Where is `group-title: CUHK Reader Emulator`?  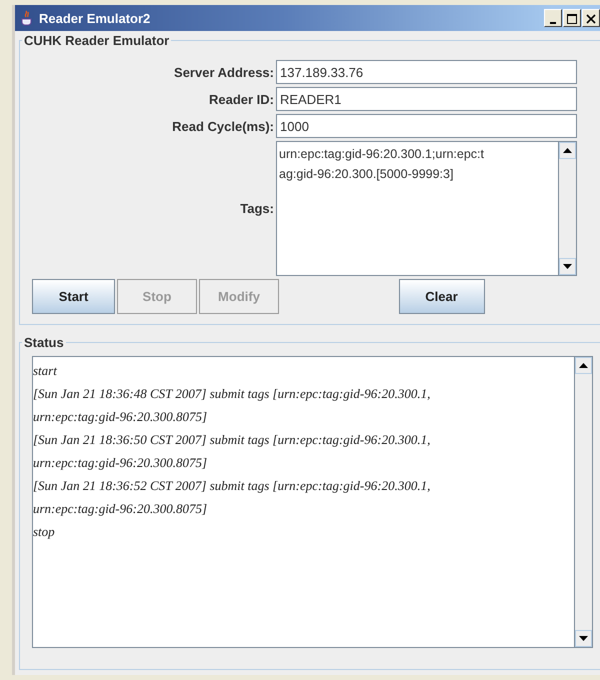
group-title: CUHK Reader Emulator is located at coordinates (96, 40).